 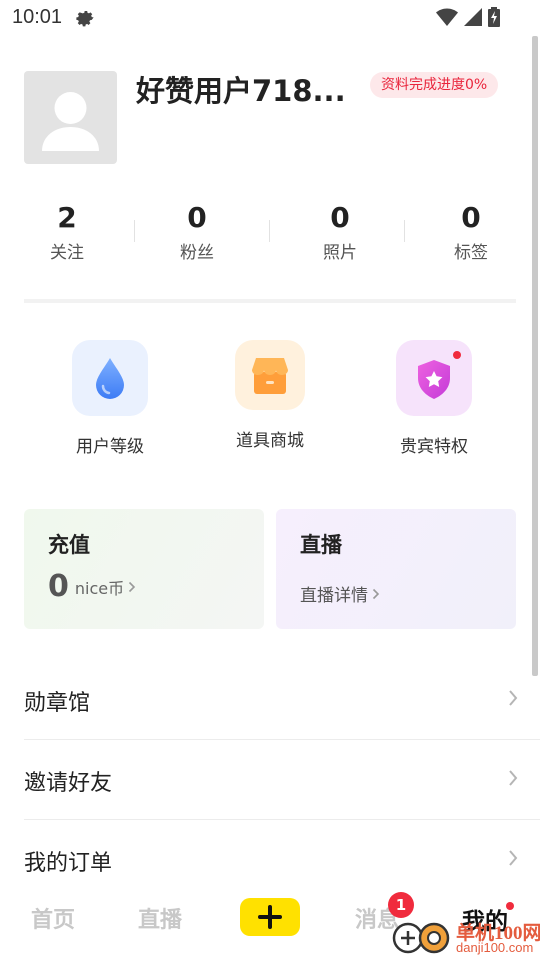 I want to click on status-time: 10:01, so click(x=37, y=17).